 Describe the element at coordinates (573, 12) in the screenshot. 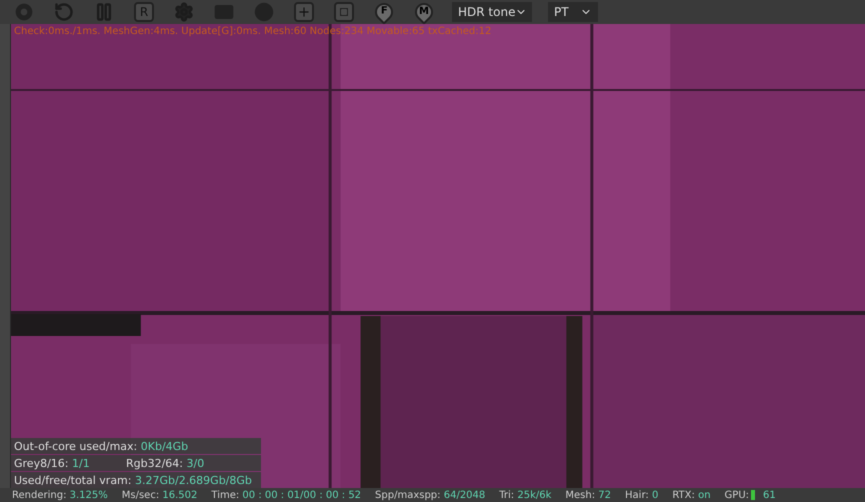

I see `dropdown: PT` at that location.